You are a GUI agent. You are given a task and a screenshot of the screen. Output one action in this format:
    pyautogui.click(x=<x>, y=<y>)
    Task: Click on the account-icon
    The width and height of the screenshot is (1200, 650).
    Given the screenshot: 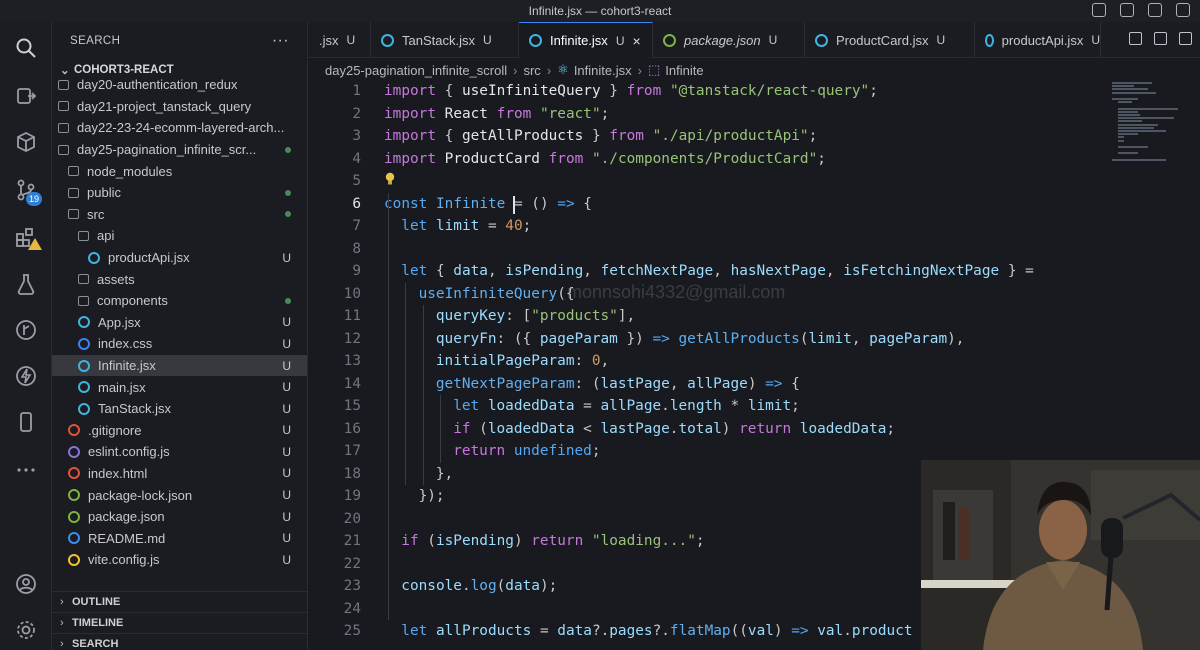 What is the action you would take?
    pyautogui.click(x=26, y=584)
    